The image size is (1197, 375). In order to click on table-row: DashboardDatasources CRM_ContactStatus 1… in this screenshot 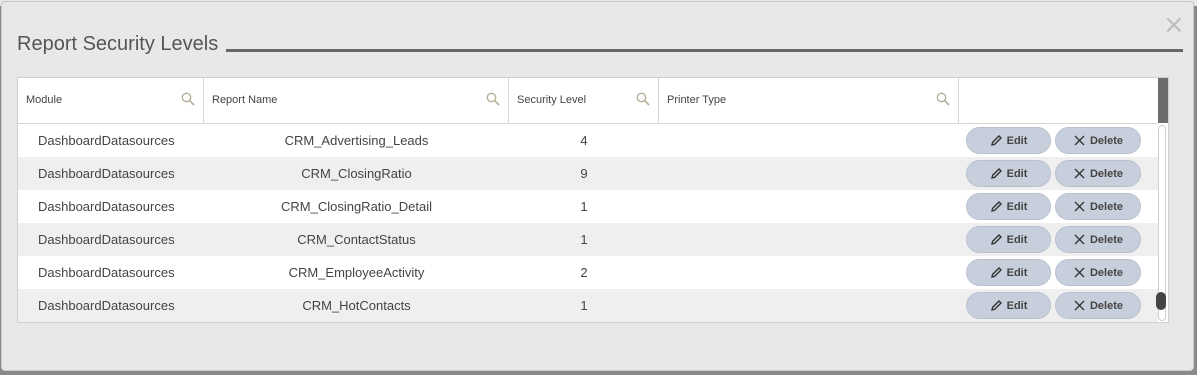, I will do `click(588, 239)`.